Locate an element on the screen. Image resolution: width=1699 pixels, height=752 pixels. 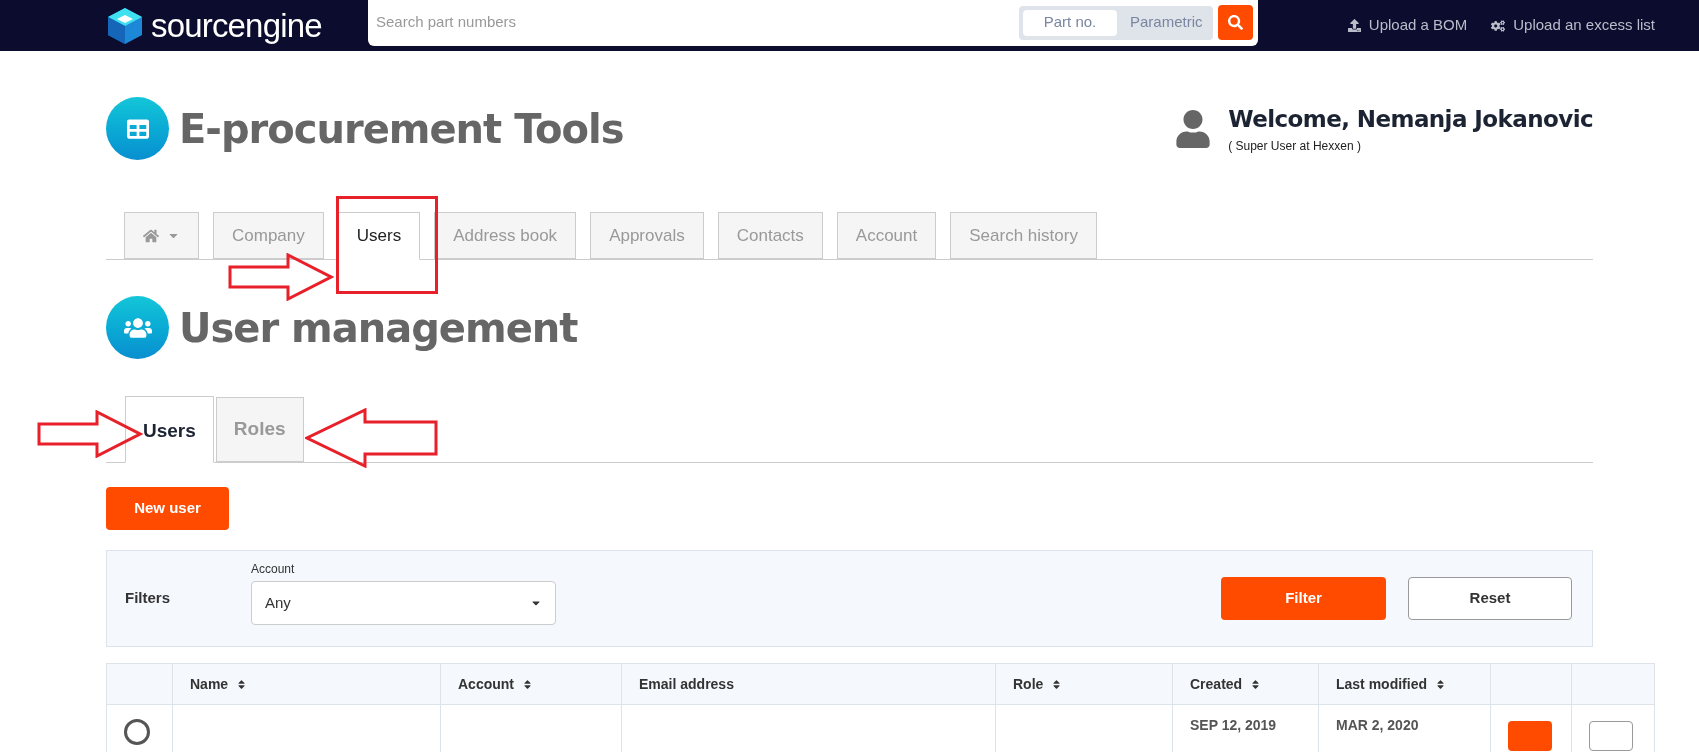
created-date: SEP 12, 2019 is located at coordinates (1233, 725).